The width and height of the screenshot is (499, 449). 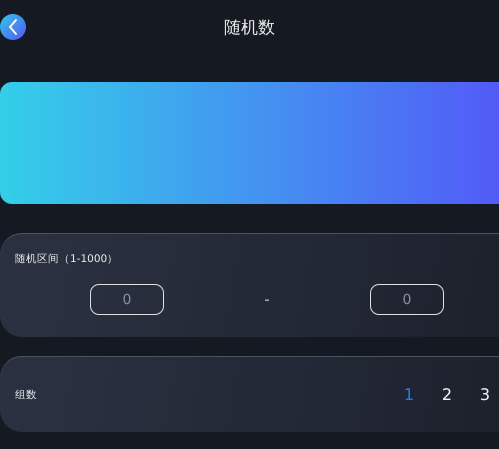 I want to click on back-icon, so click(x=13, y=27).